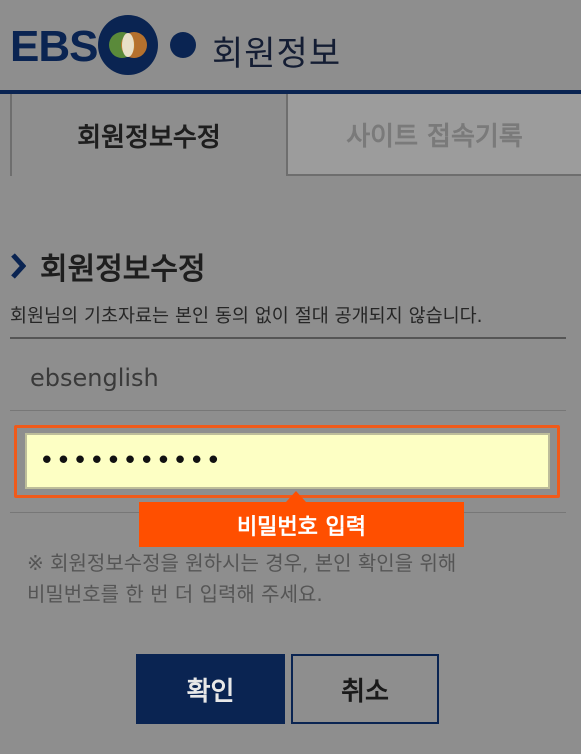 The width and height of the screenshot is (581, 754). Describe the element at coordinates (123, 269) in the screenshot. I see `section-title: 회원정보수정` at that location.